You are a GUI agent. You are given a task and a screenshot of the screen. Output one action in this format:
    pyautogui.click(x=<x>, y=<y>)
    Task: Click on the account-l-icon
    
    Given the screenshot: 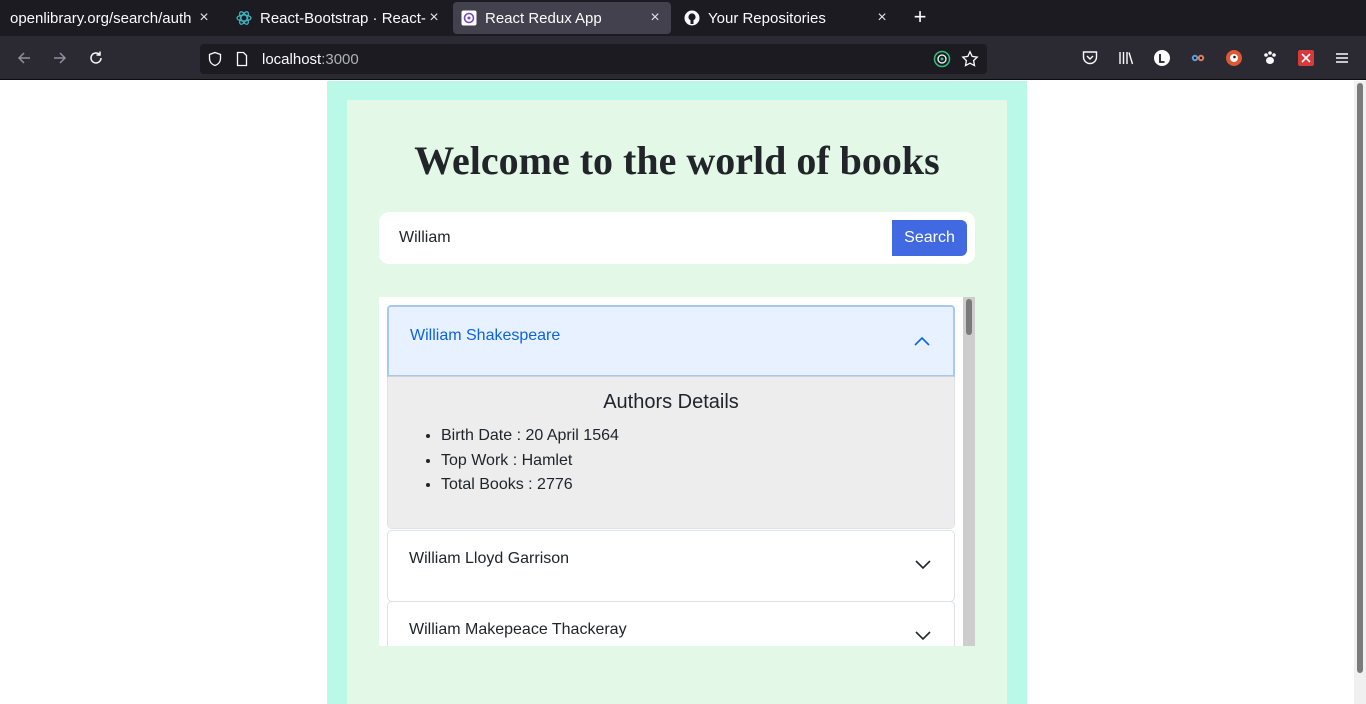 What is the action you would take?
    pyautogui.click(x=1162, y=58)
    